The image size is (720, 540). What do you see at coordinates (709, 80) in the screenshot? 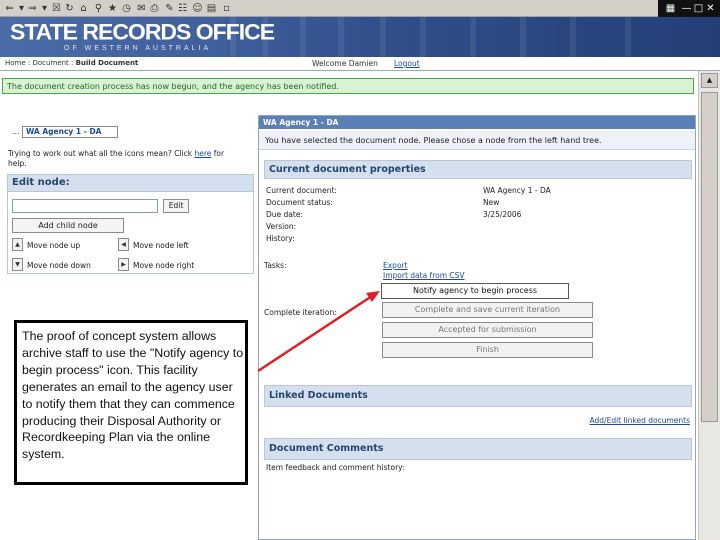
I see `scroll-up-icon: ▲` at bounding box center [709, 80].